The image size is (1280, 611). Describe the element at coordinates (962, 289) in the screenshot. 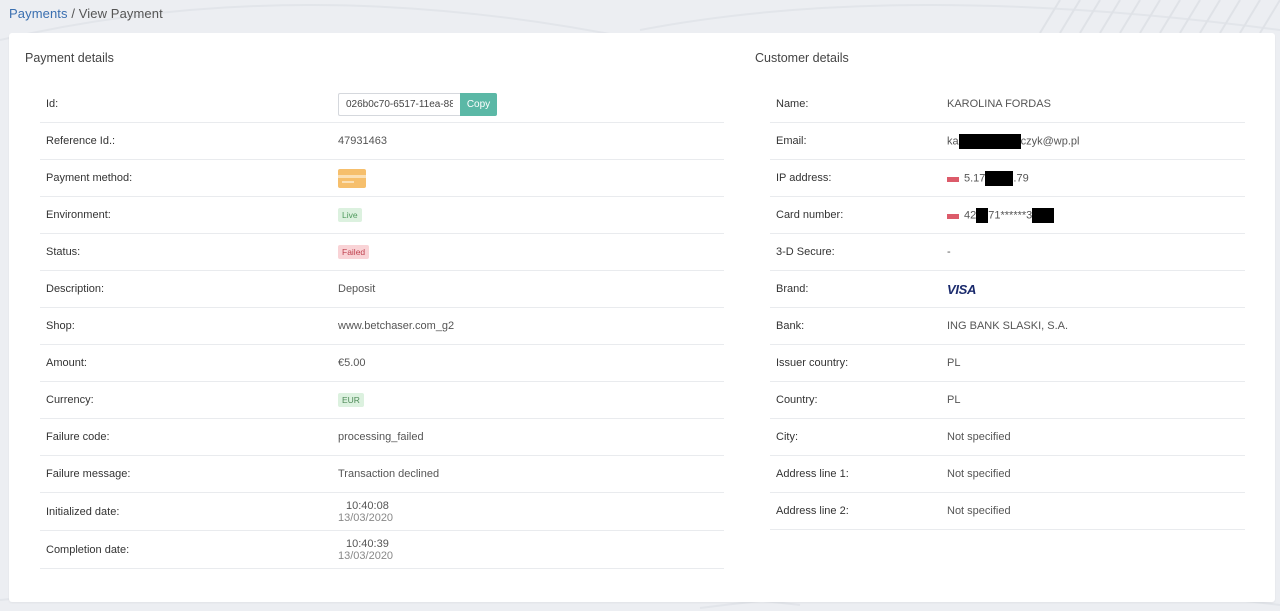

I see `visa-logo: VISA` at that location.